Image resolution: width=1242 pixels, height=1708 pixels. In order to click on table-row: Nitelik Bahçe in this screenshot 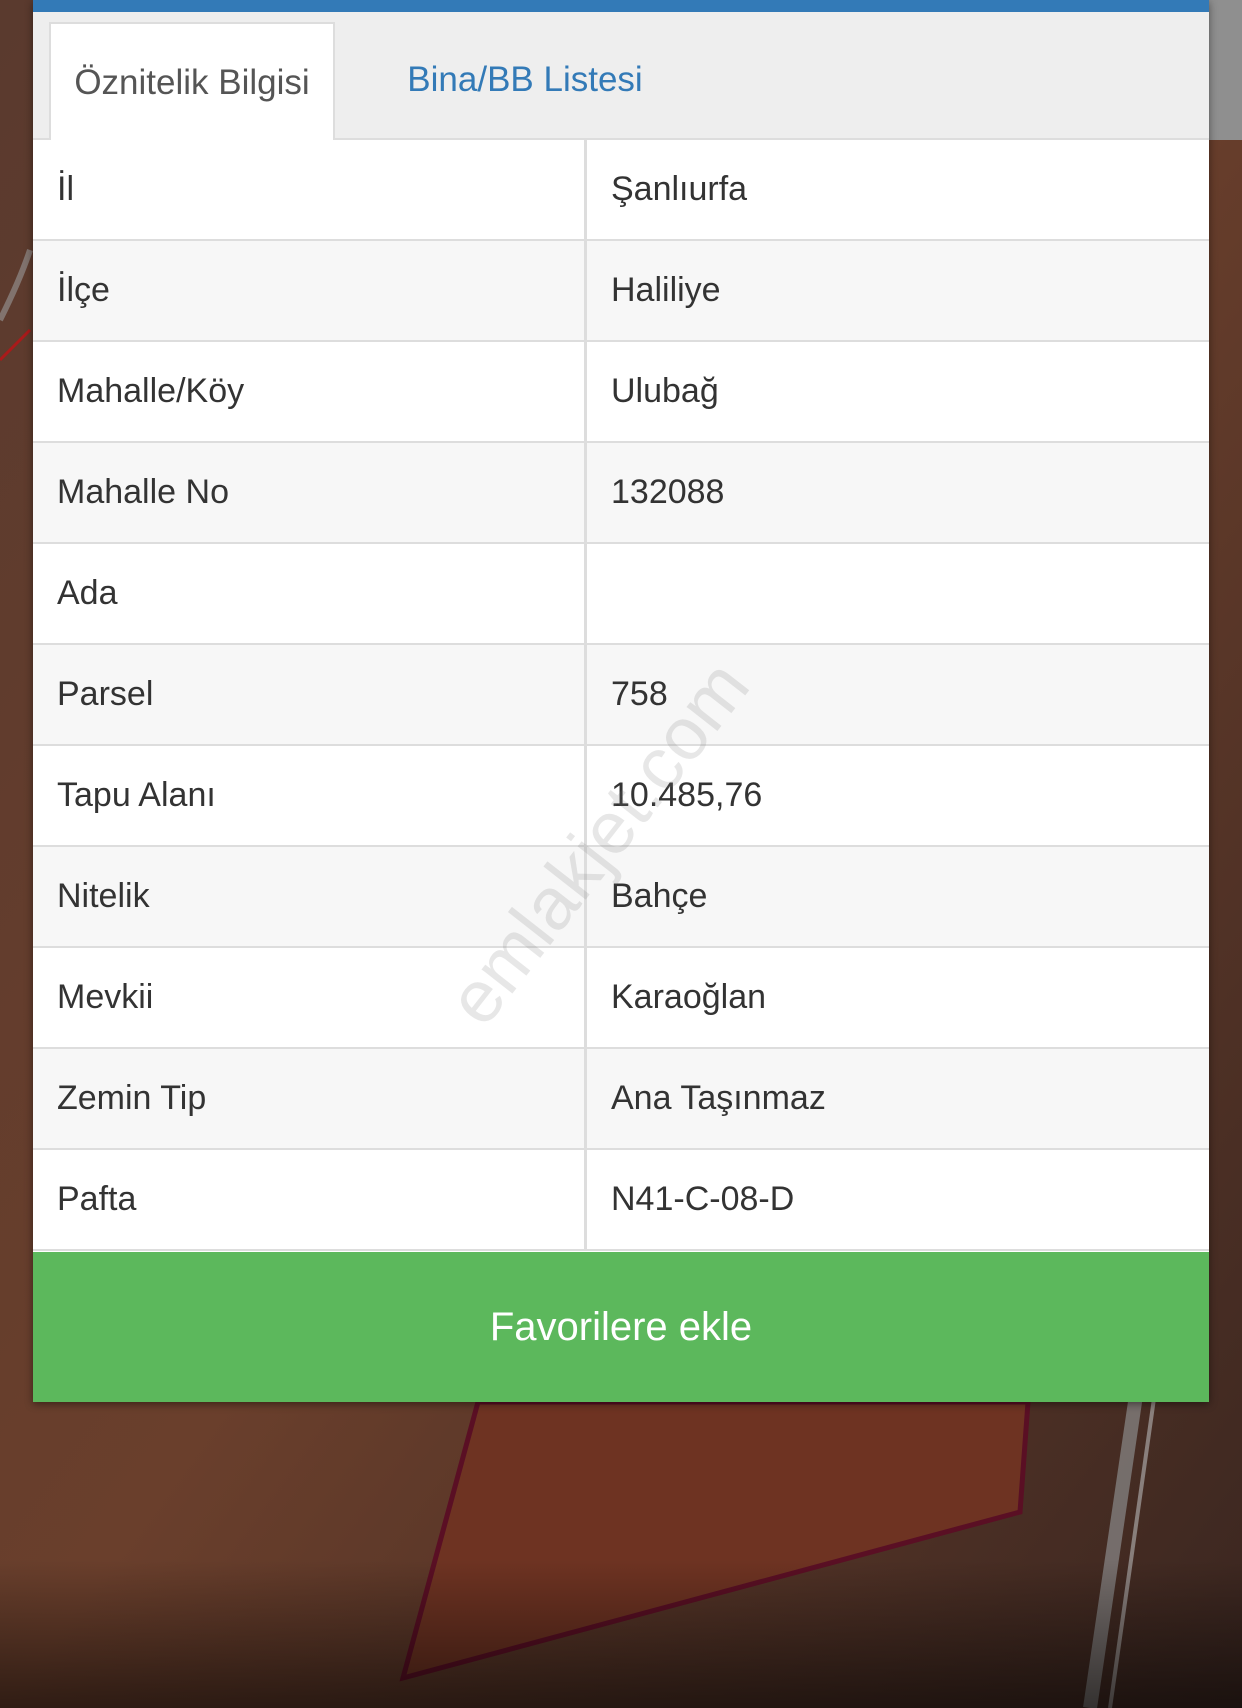, I will do `click(621, 897)`.